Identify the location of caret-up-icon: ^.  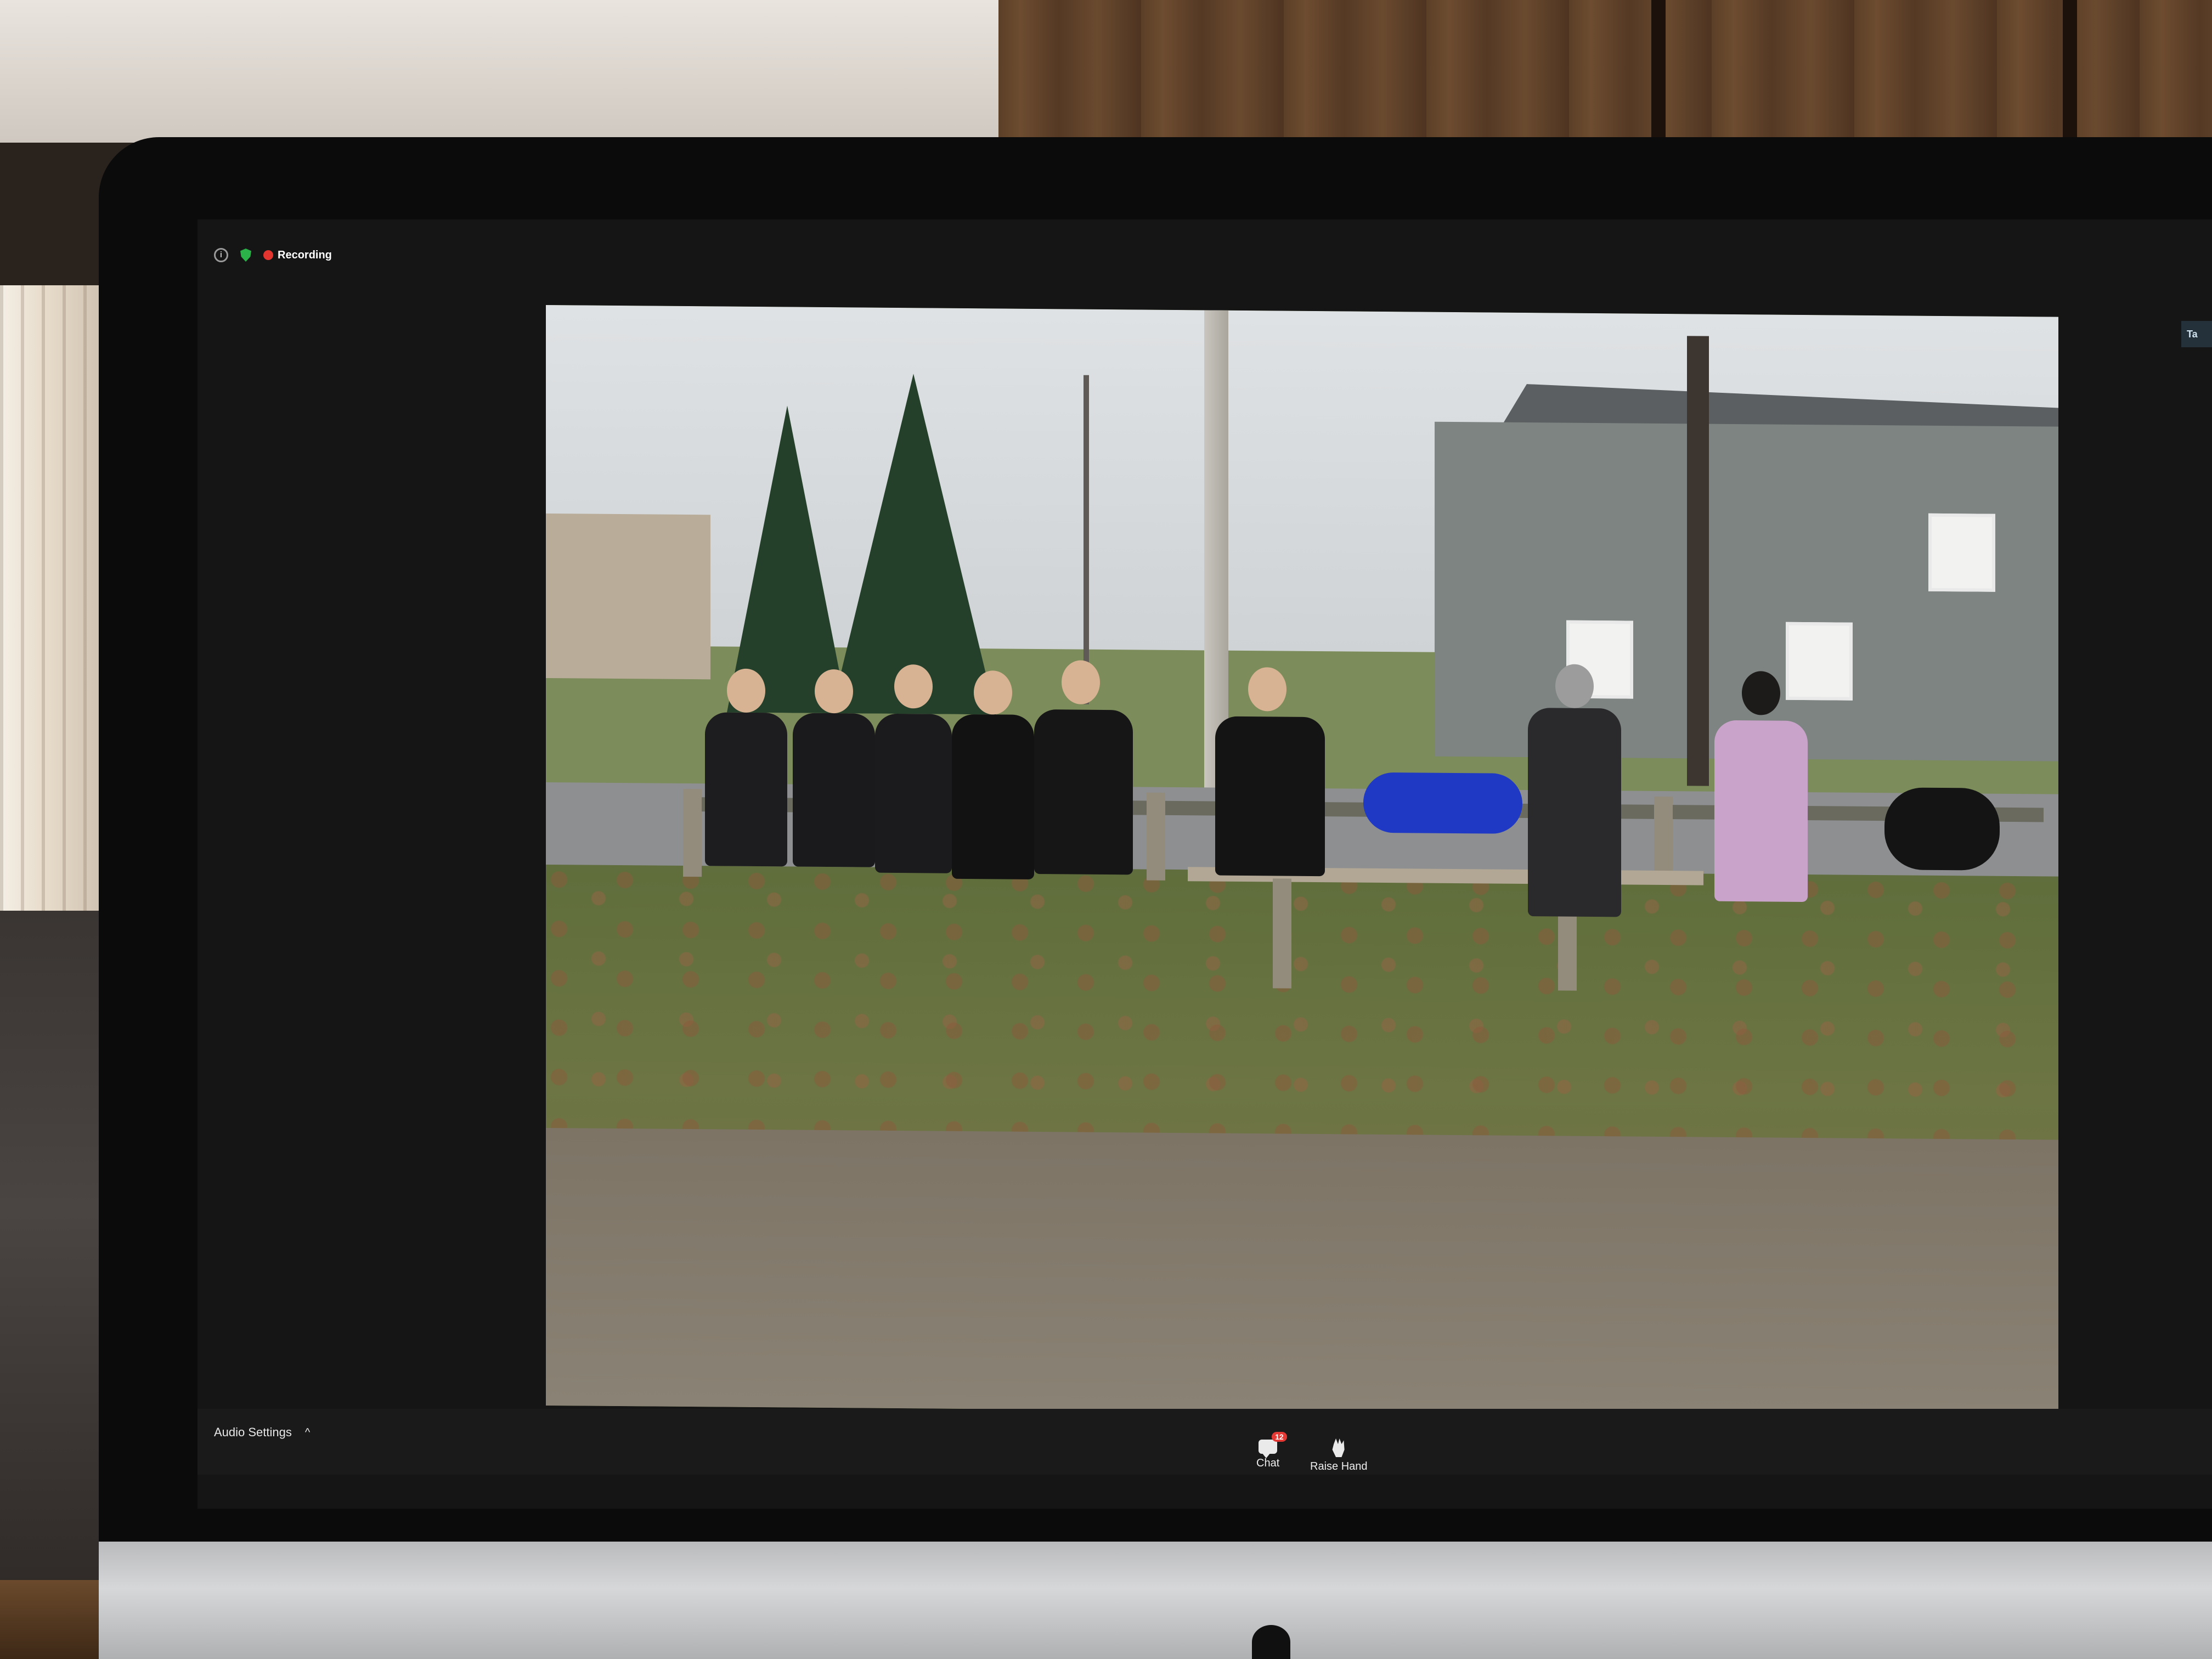
(307, 1432).